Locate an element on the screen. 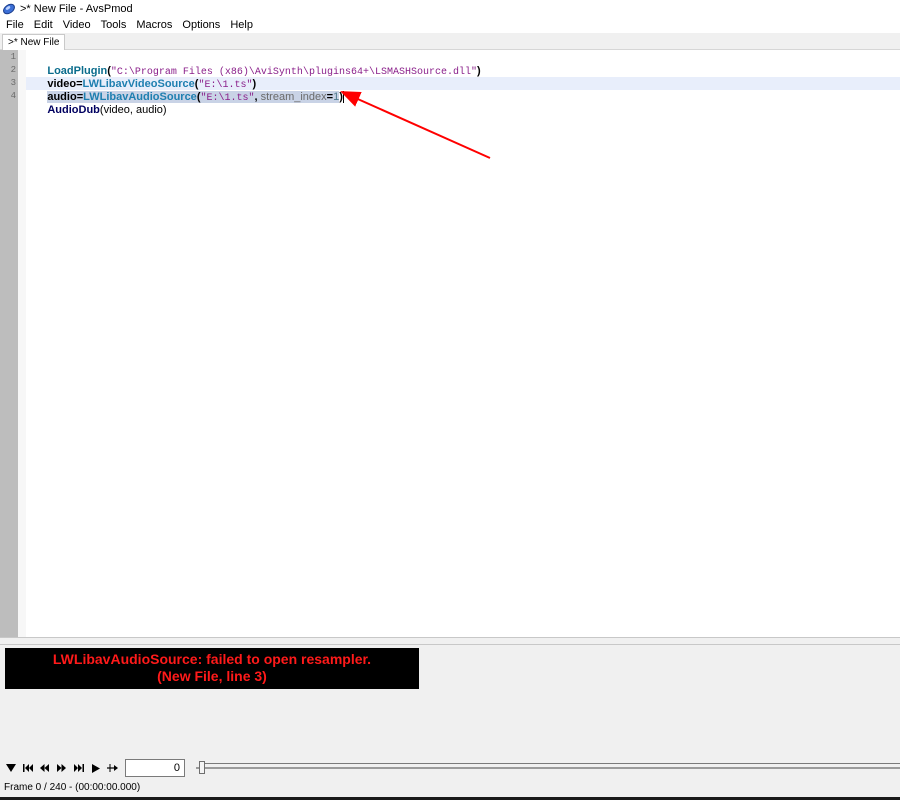  menu-edit: Edit is located at coordinates (43, 25).